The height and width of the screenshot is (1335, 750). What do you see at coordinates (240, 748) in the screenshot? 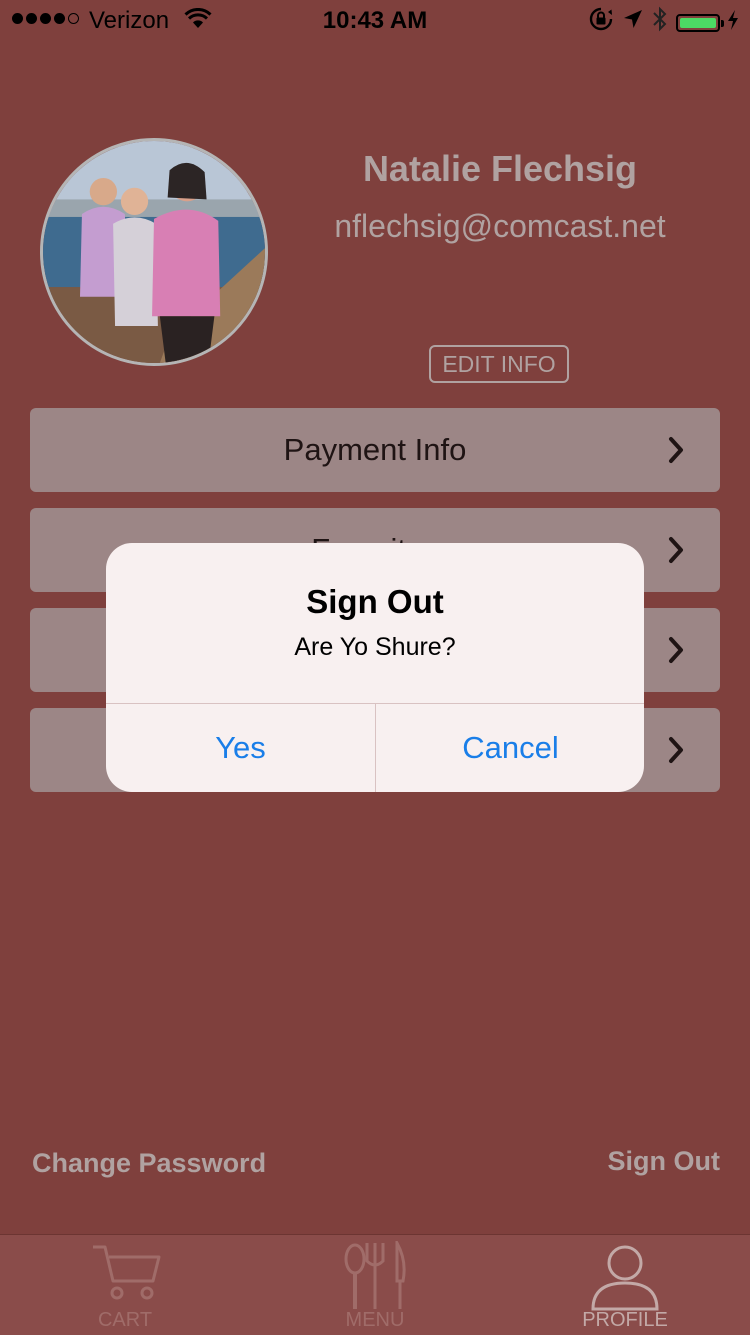
I see `yes-button: Yes` at bounding box center [240, 748].